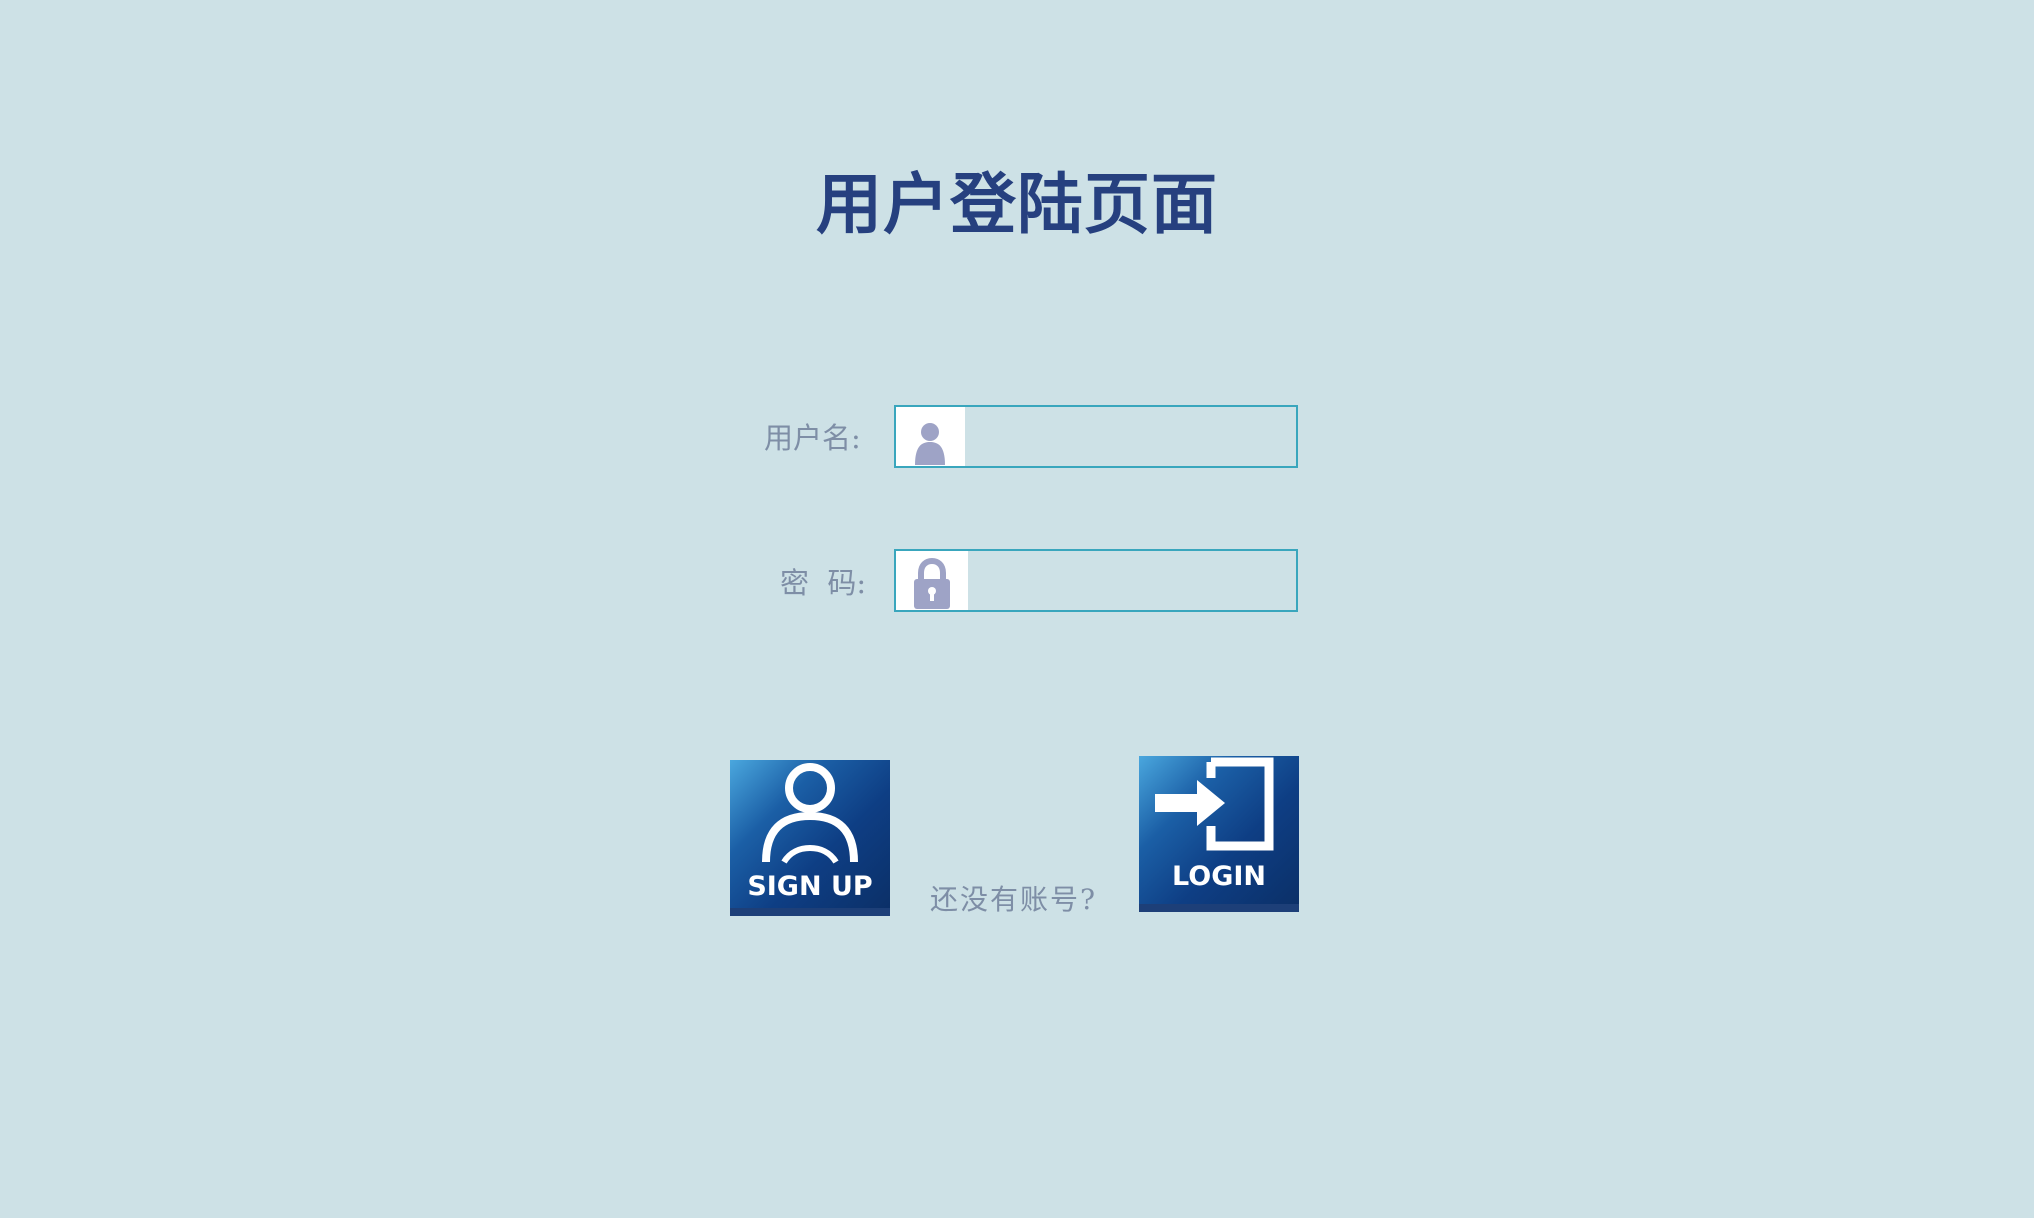  I want to click on lock-icon, so click(932, 580).